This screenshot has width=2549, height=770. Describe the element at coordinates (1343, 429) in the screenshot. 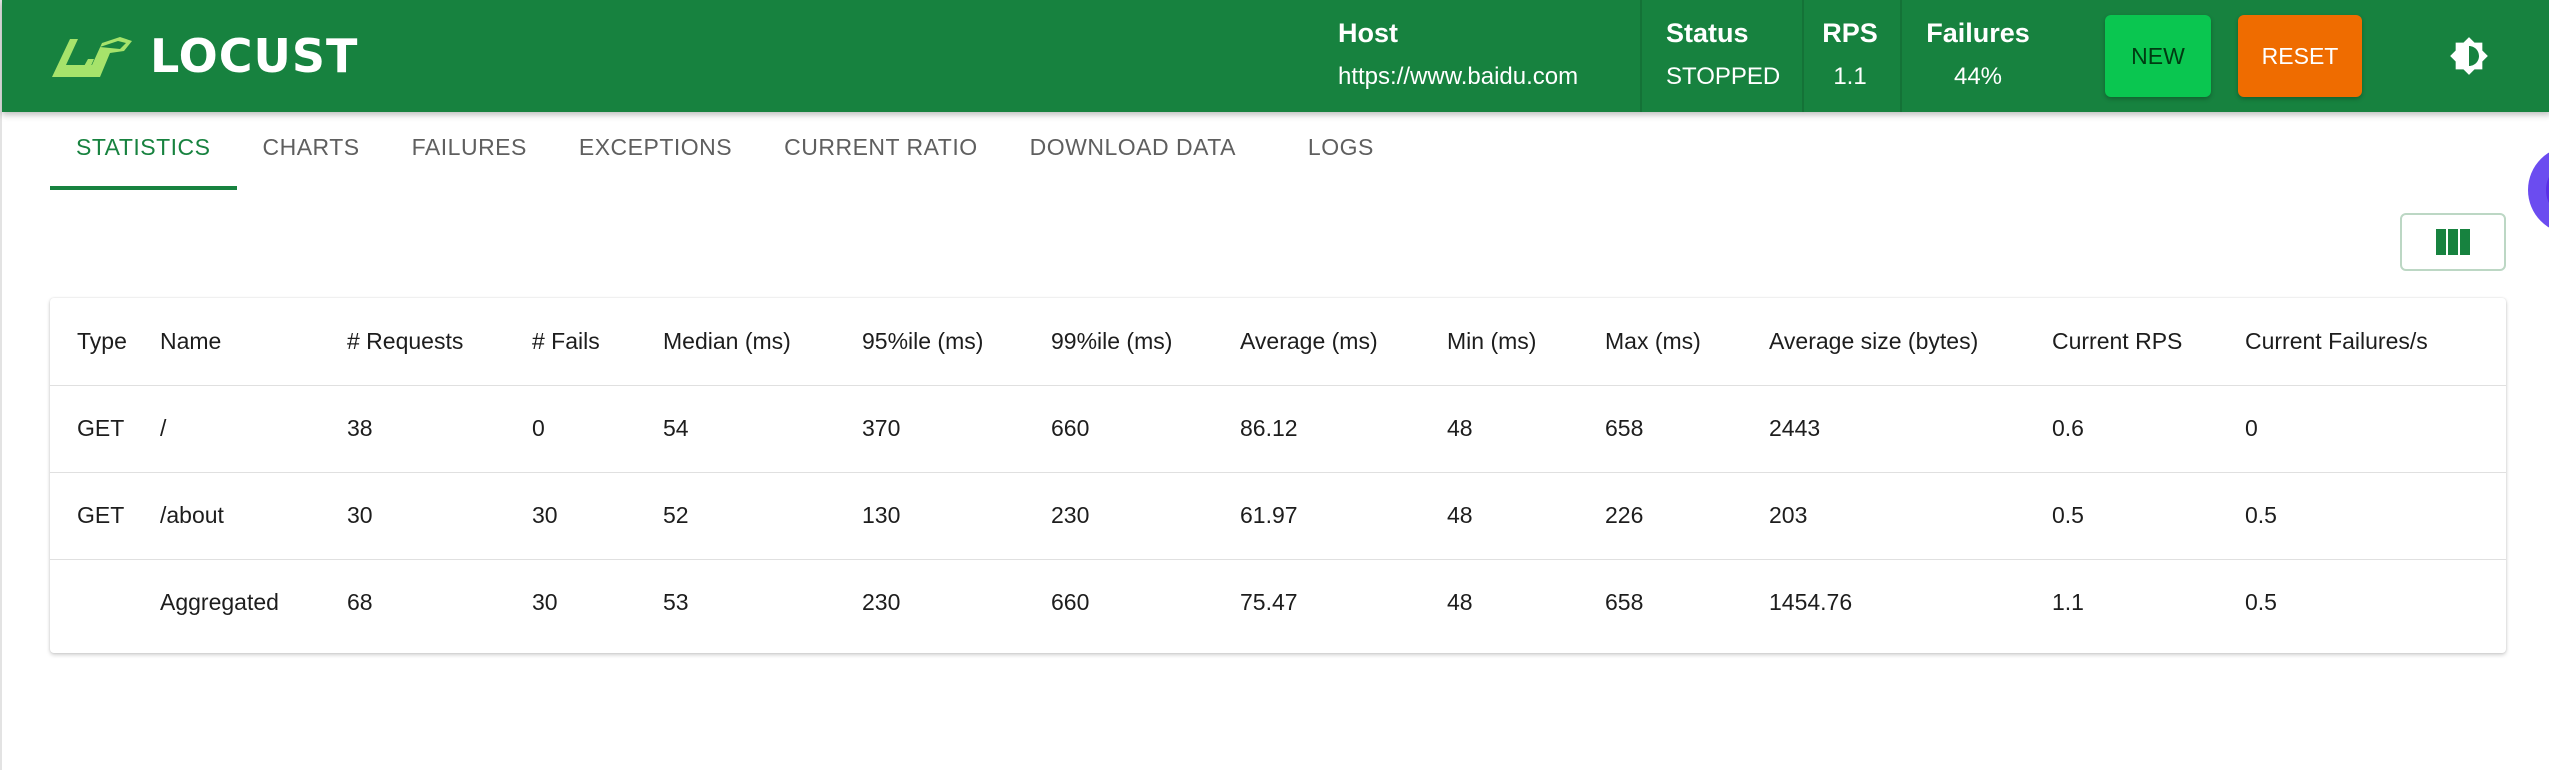

I see `table-cell: 86.12` at that location.